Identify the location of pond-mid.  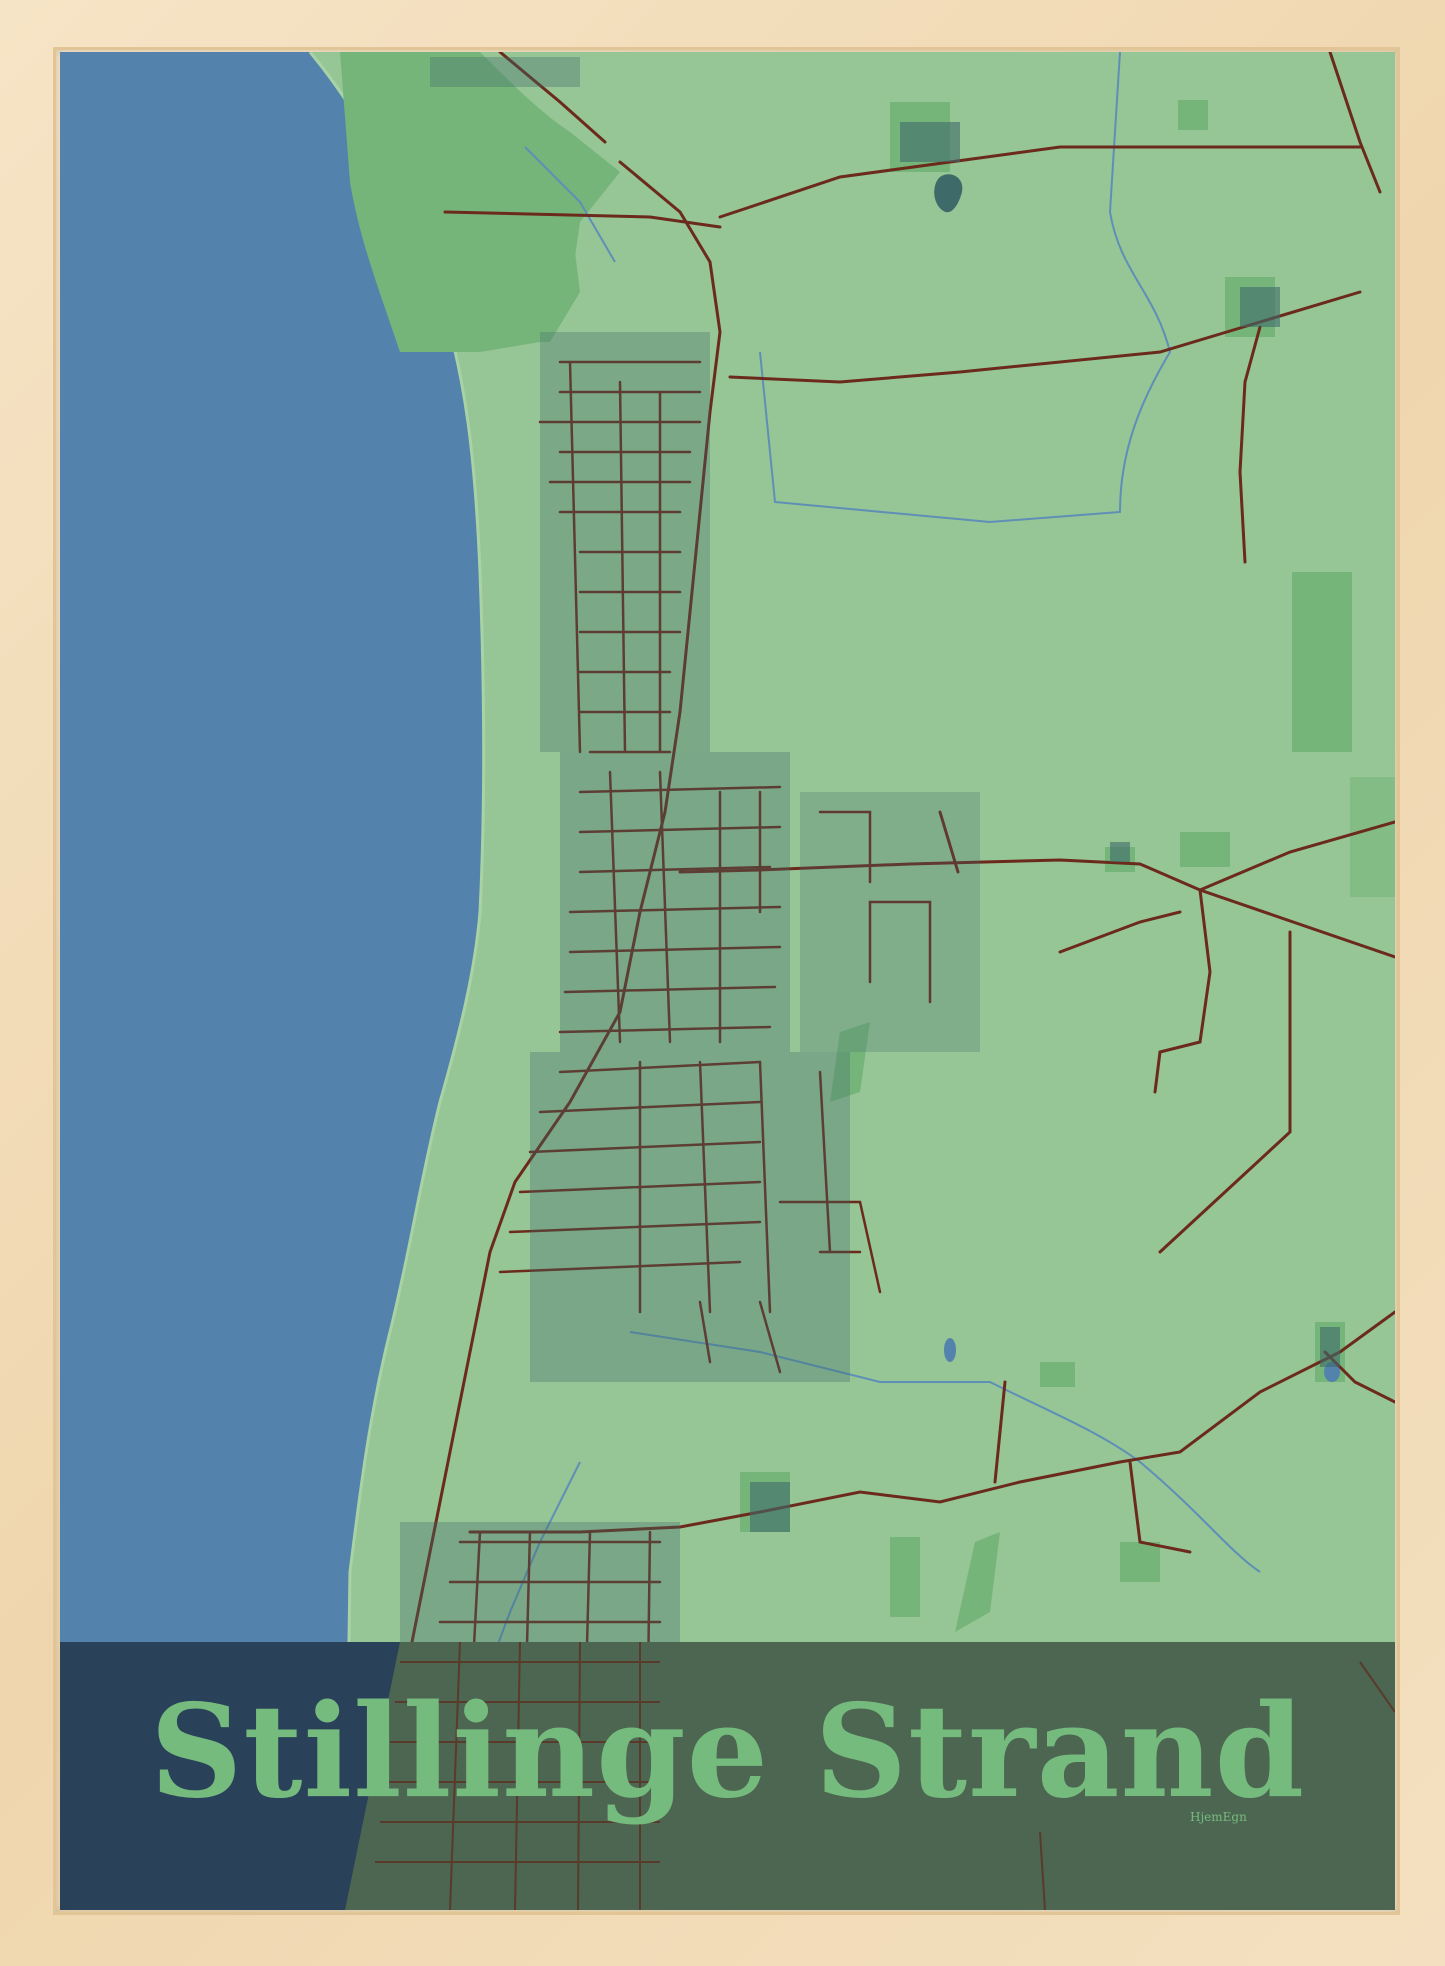
(950, 1350).